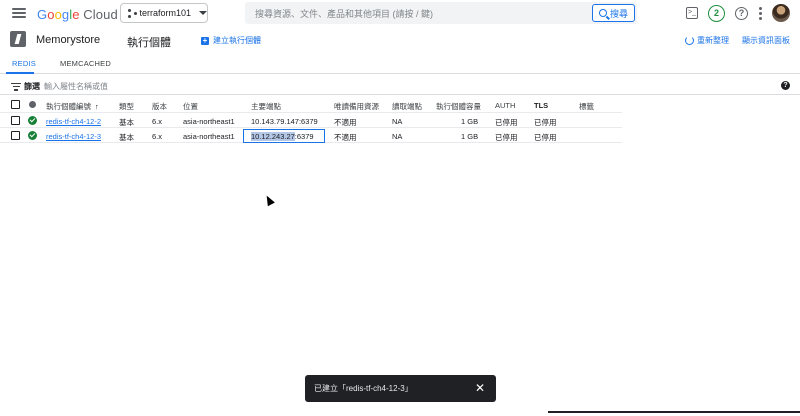 The height and width of the screenshot is (416, 800). What do you see at coordinates (20, 73) in the screenshot?
I see `active-tab-indicator` at bounding box center [20, 73].